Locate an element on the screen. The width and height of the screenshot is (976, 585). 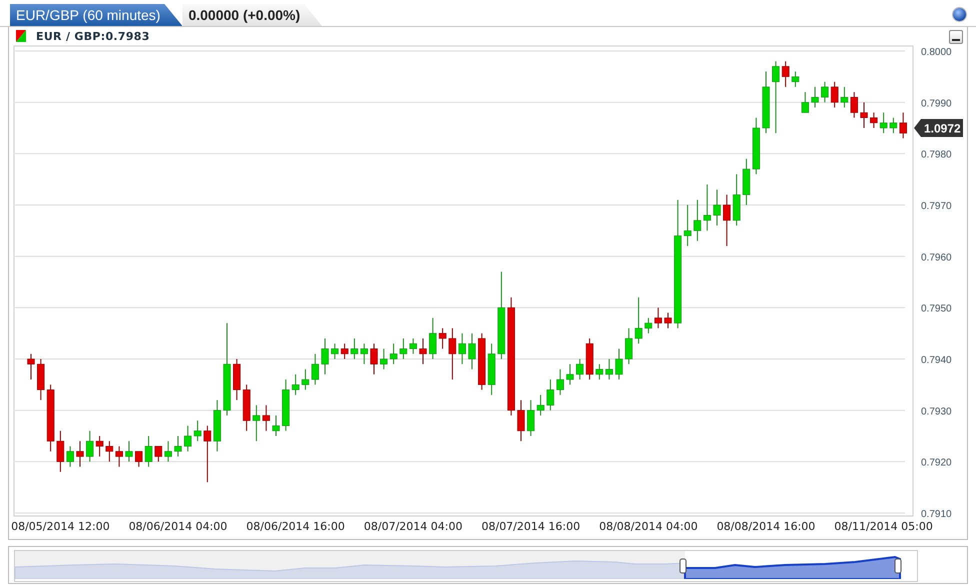
price-marker: 1.0972 is located at coordinates (938, 128).